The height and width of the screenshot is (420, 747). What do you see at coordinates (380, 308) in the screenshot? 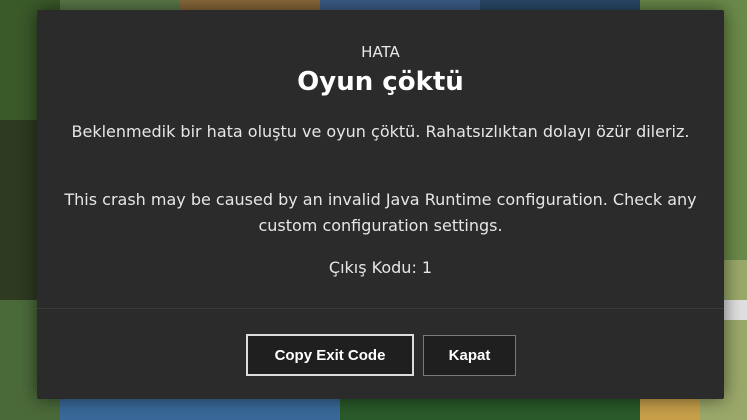
I see `dialog-divider` at bounding box center [380, 308].